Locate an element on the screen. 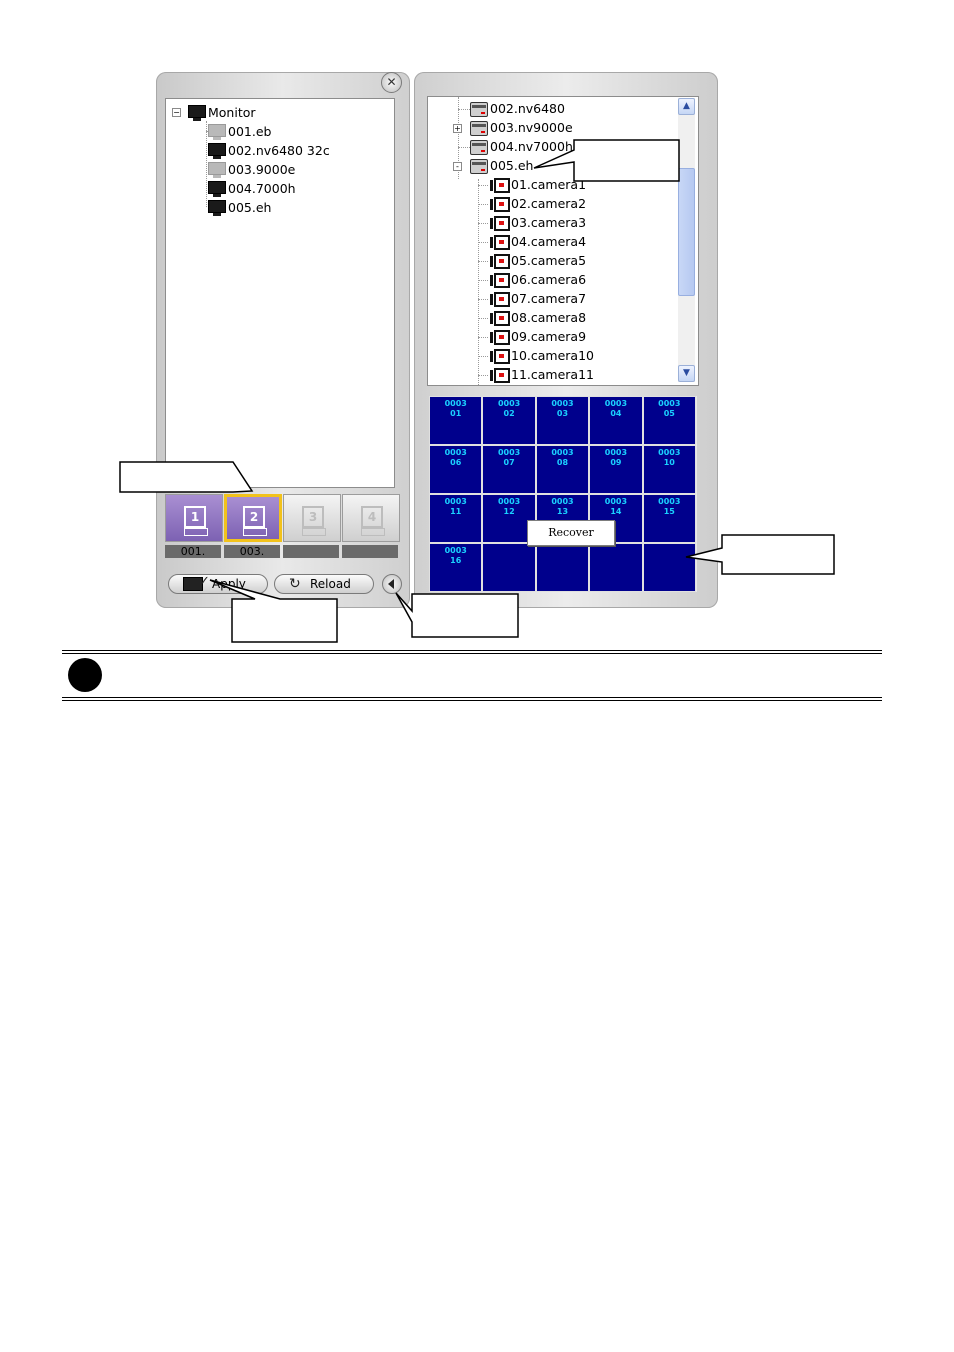  note-divider-bottom-thin is located at coordinates (472, 700).